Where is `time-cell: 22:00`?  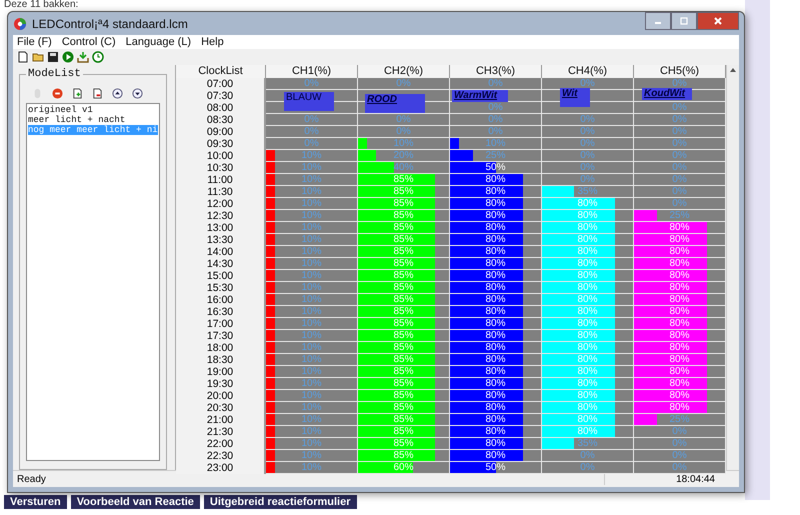 time-cell: 22:00 is located at coordinates (221, 444).